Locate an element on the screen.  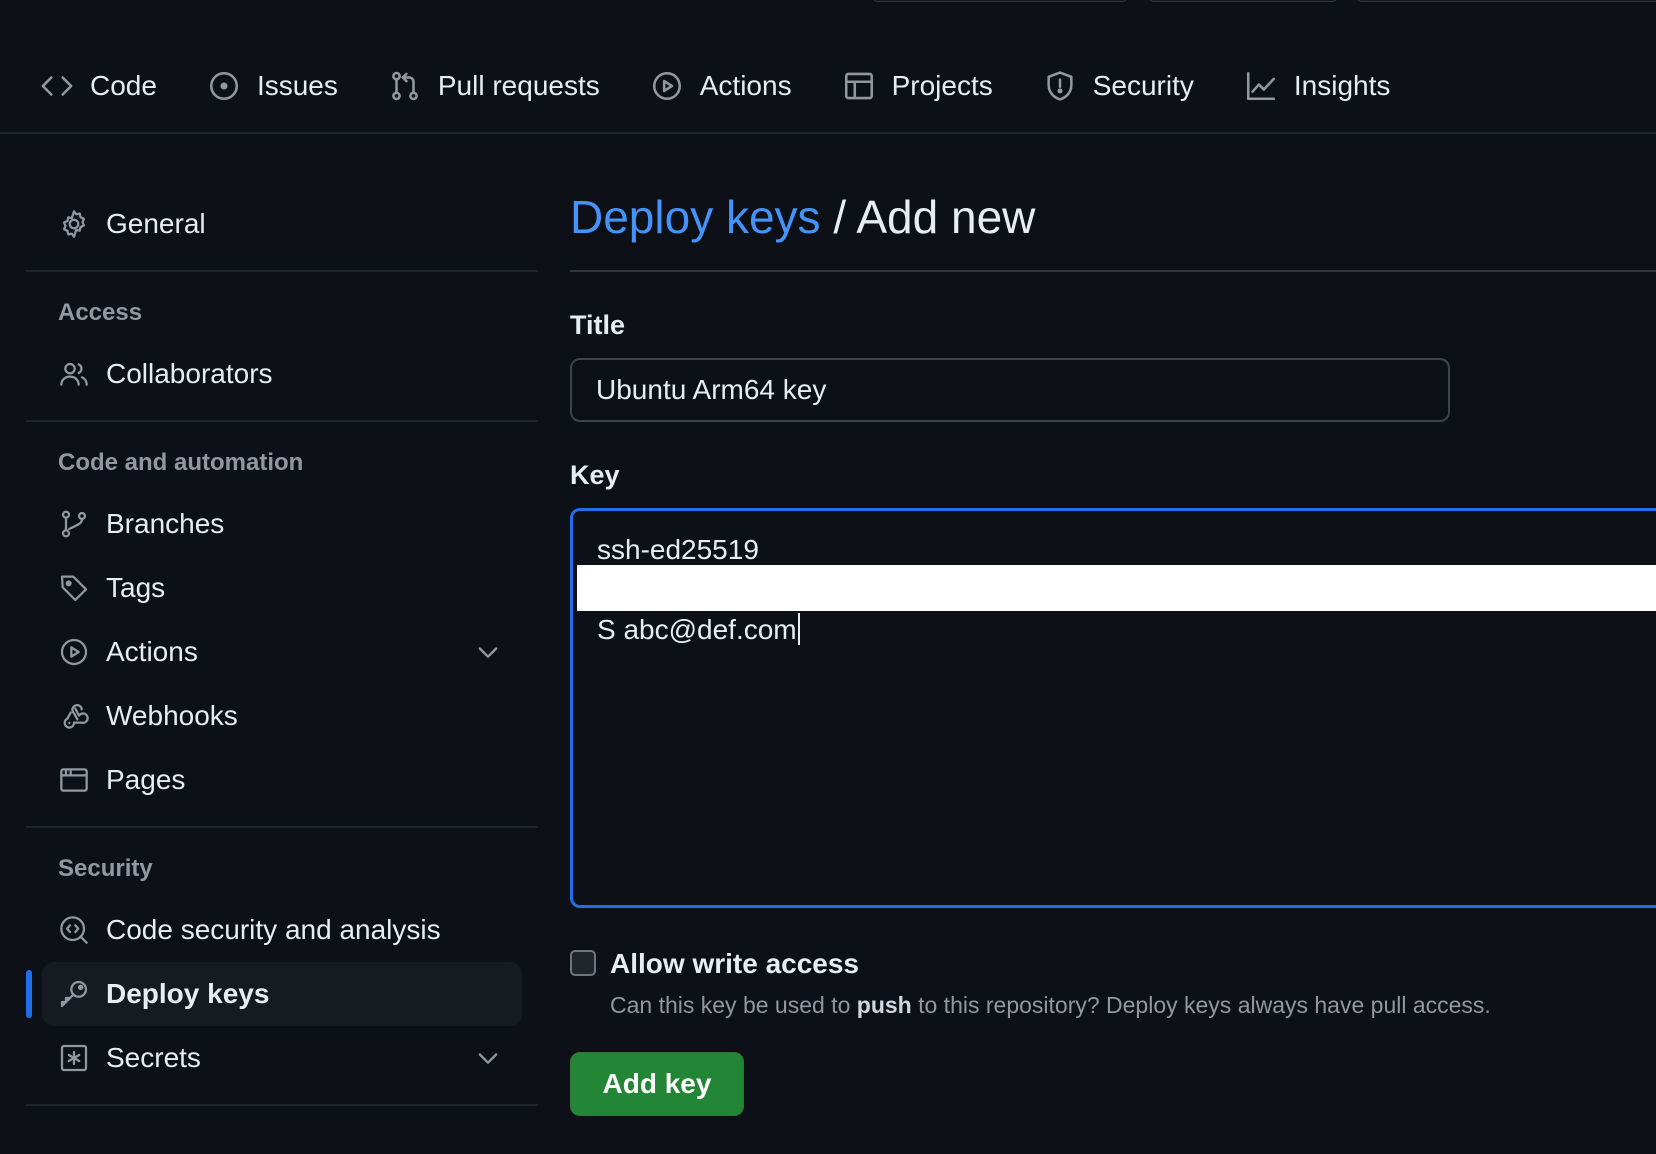
key-icon is located at coordinates (74, 994).